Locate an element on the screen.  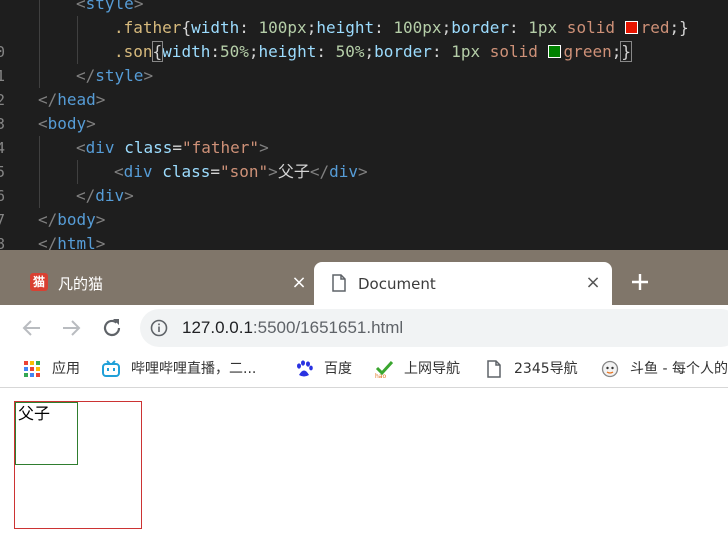
code-token: class is located at coordinates (148, 147).